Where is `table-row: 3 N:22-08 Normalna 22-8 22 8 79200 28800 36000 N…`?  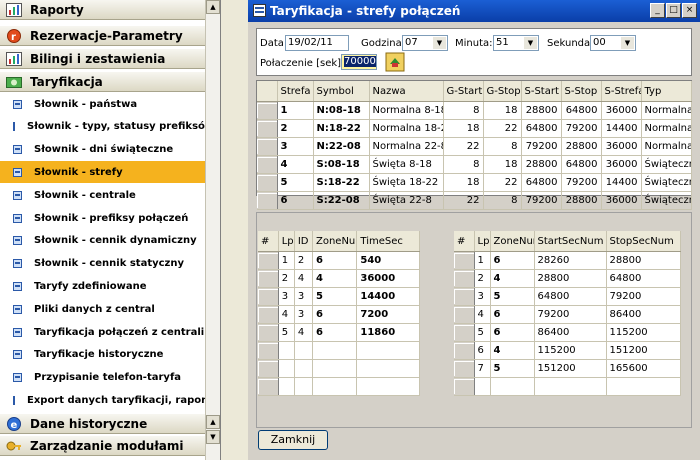
table-row: 3 N:22-08 Normalna 22-8 22 8 79200 28800 36000 N… is located at coordinates (474, 146).